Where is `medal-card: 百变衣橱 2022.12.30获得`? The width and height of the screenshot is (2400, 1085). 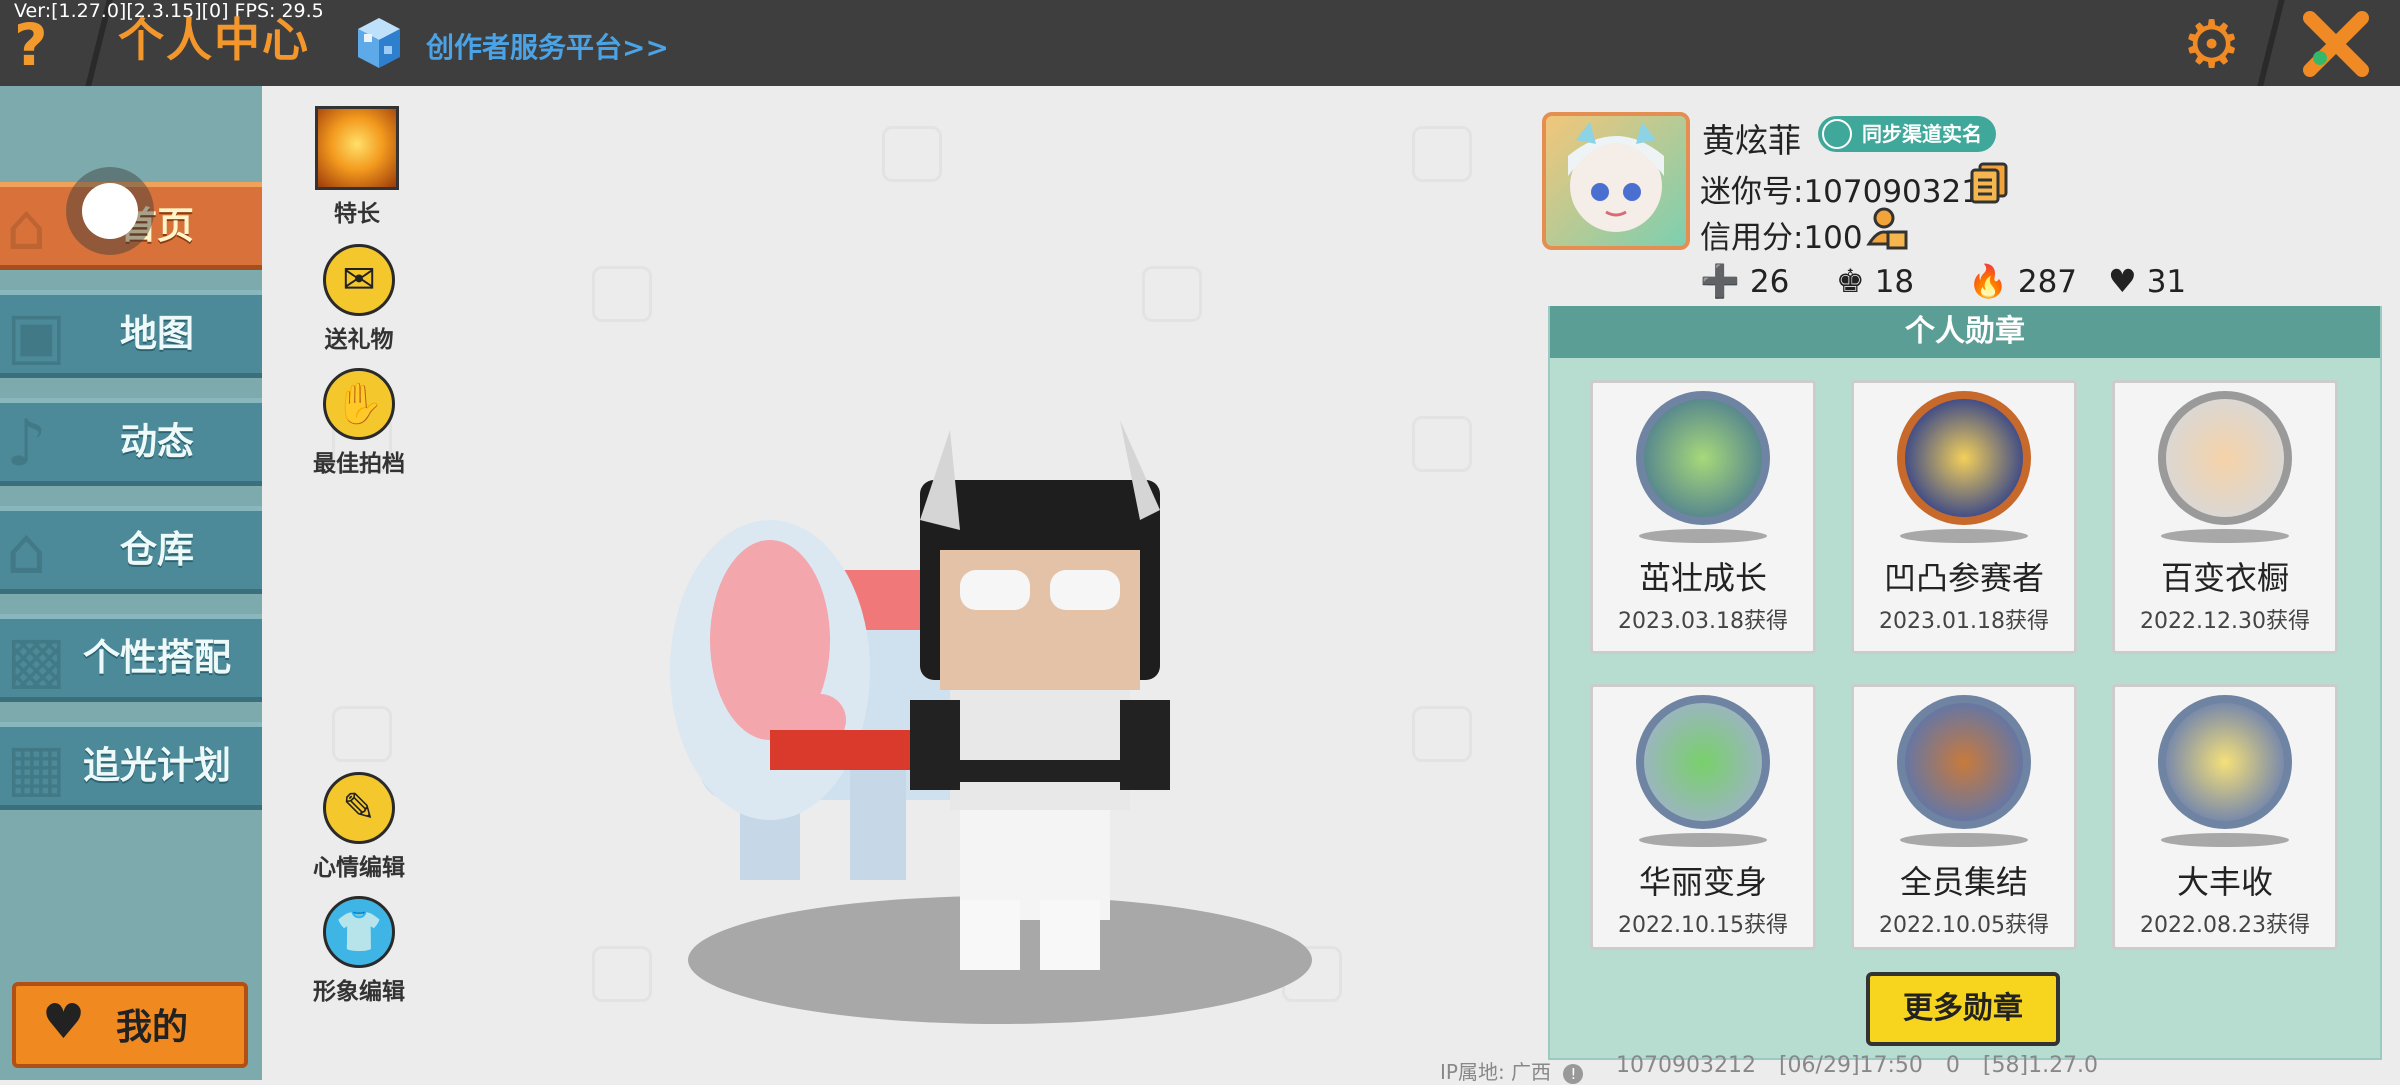
medal-card: 百变衣橱 2022.12.30获得 is located at coordinates (2225, 517).